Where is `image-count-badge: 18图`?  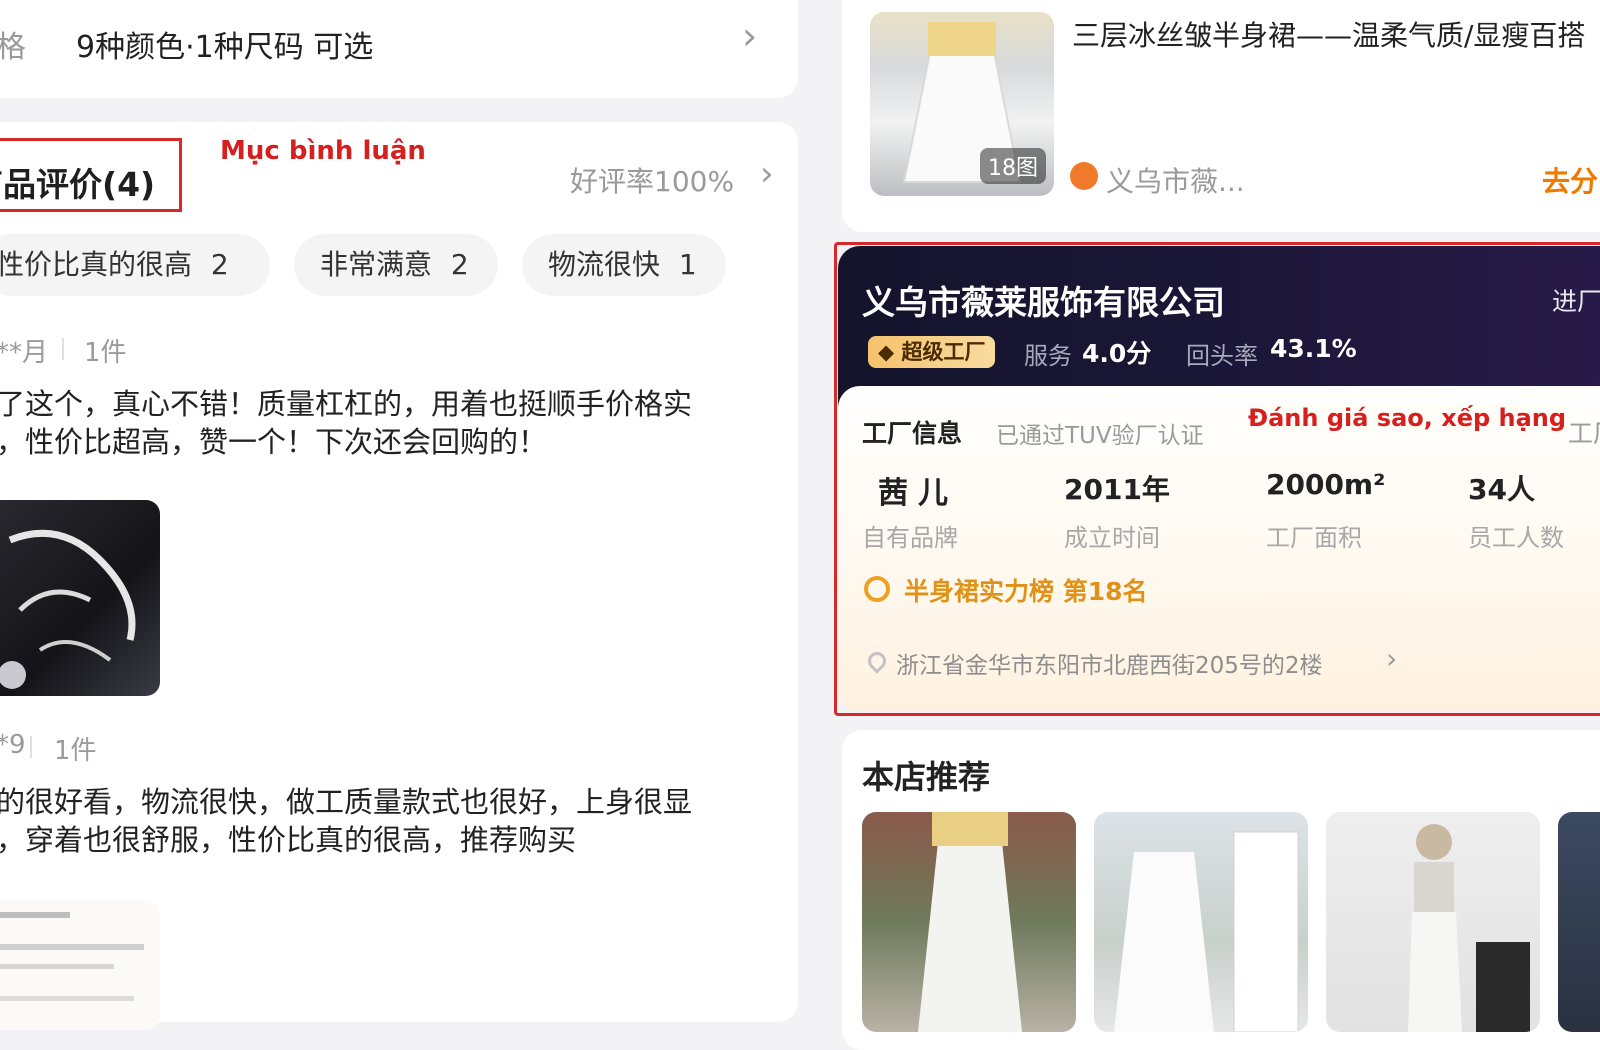 image-count-badge: 18图 is located at coordinates (1013, 166).